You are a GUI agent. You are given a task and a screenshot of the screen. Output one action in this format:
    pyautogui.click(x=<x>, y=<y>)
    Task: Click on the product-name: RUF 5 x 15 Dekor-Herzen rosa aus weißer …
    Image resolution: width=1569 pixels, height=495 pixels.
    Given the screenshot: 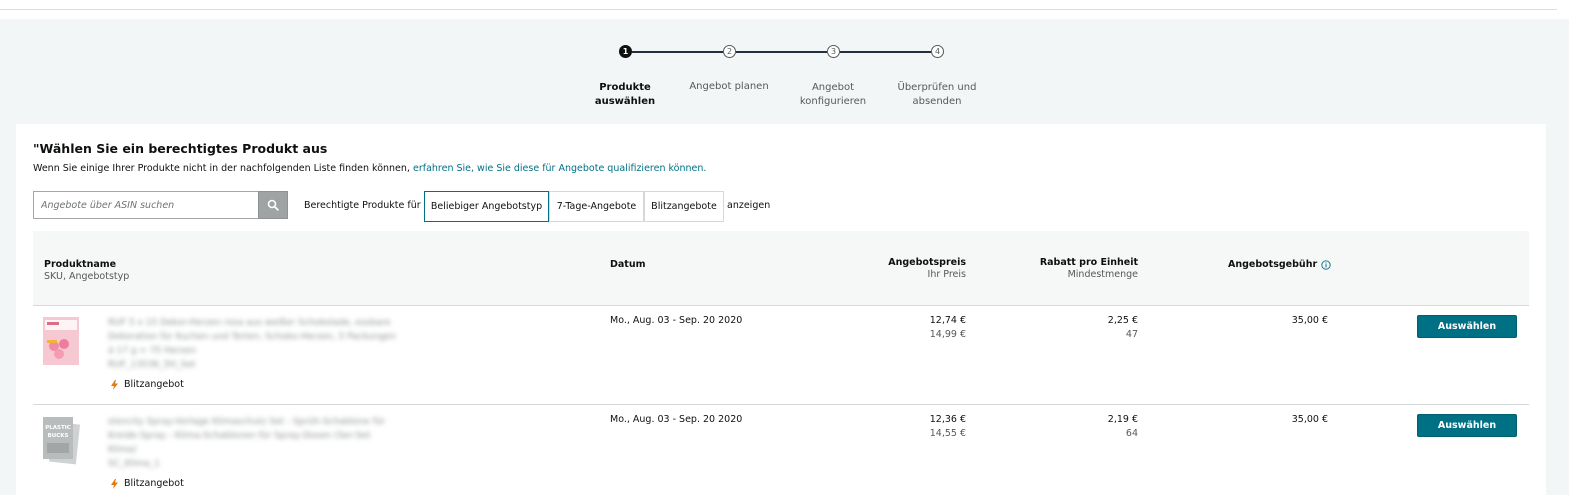 What is the action you would take?
    pyautogui.click(x=253, y=344)
    